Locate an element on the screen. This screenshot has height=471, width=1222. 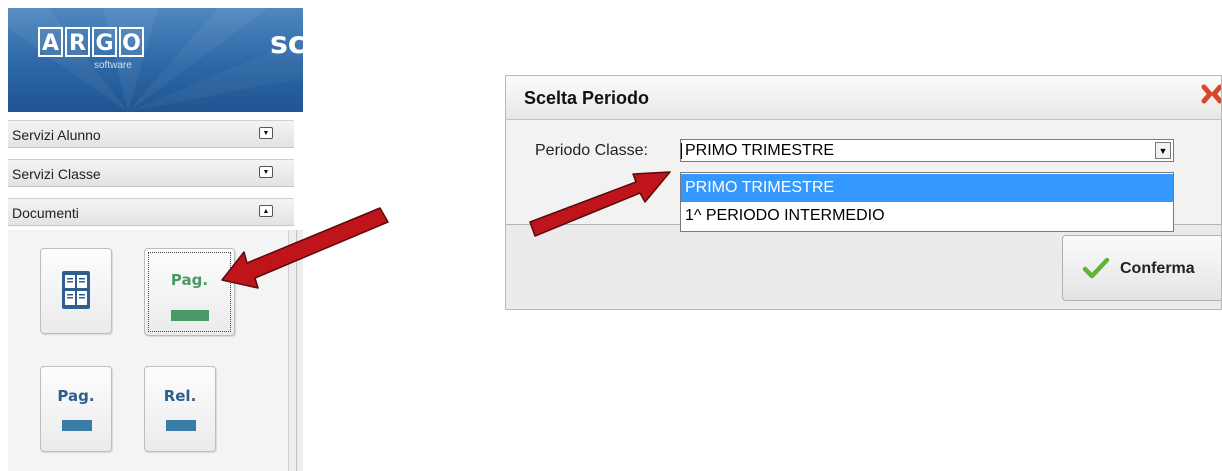
conferma-label: Conferma is located at coordinates (1157, 268).